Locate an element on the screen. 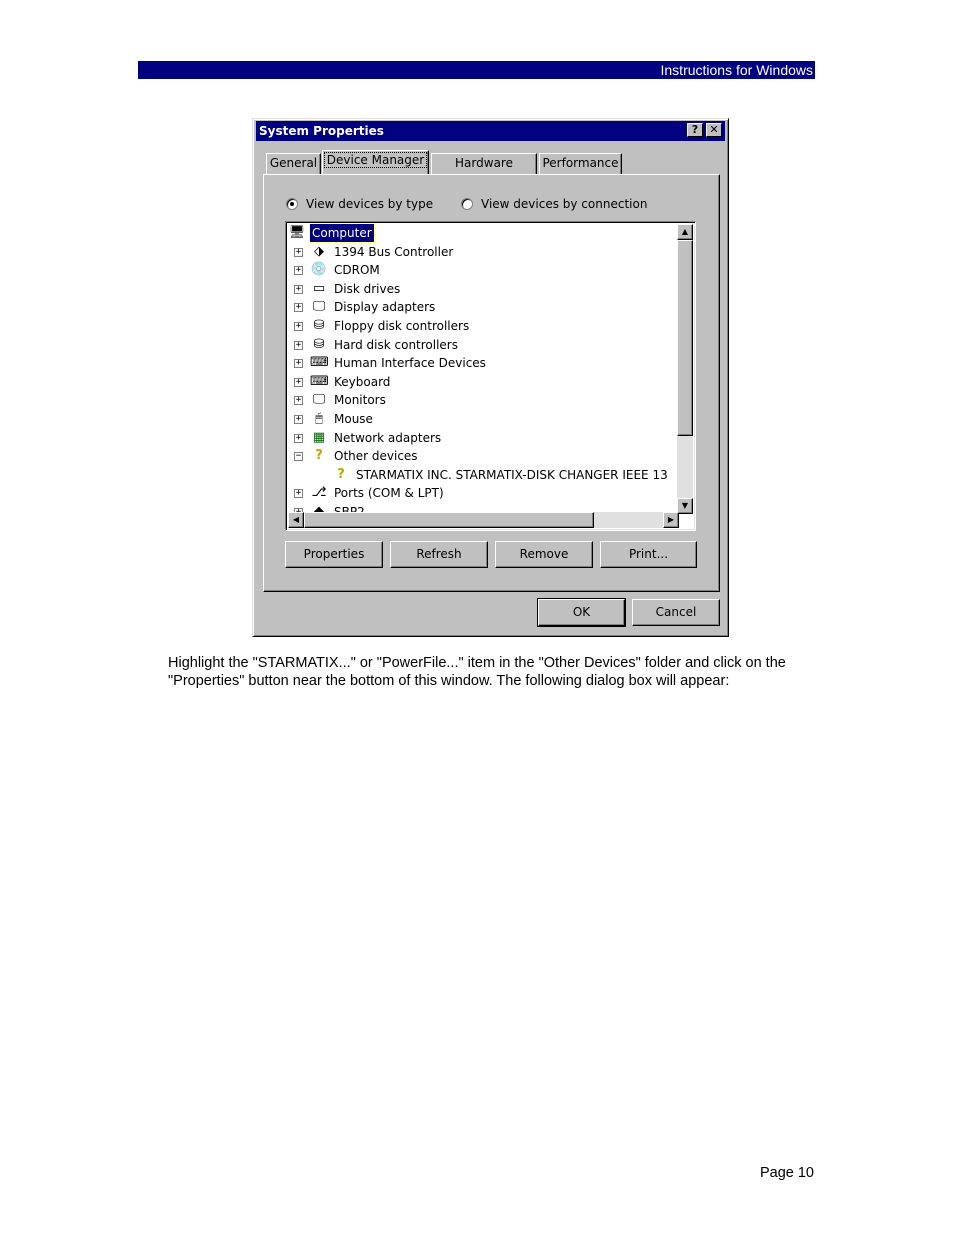 This screenshot has width=954, height=1235. tree-item-label: Mouse is located at coordinates (353, 419).